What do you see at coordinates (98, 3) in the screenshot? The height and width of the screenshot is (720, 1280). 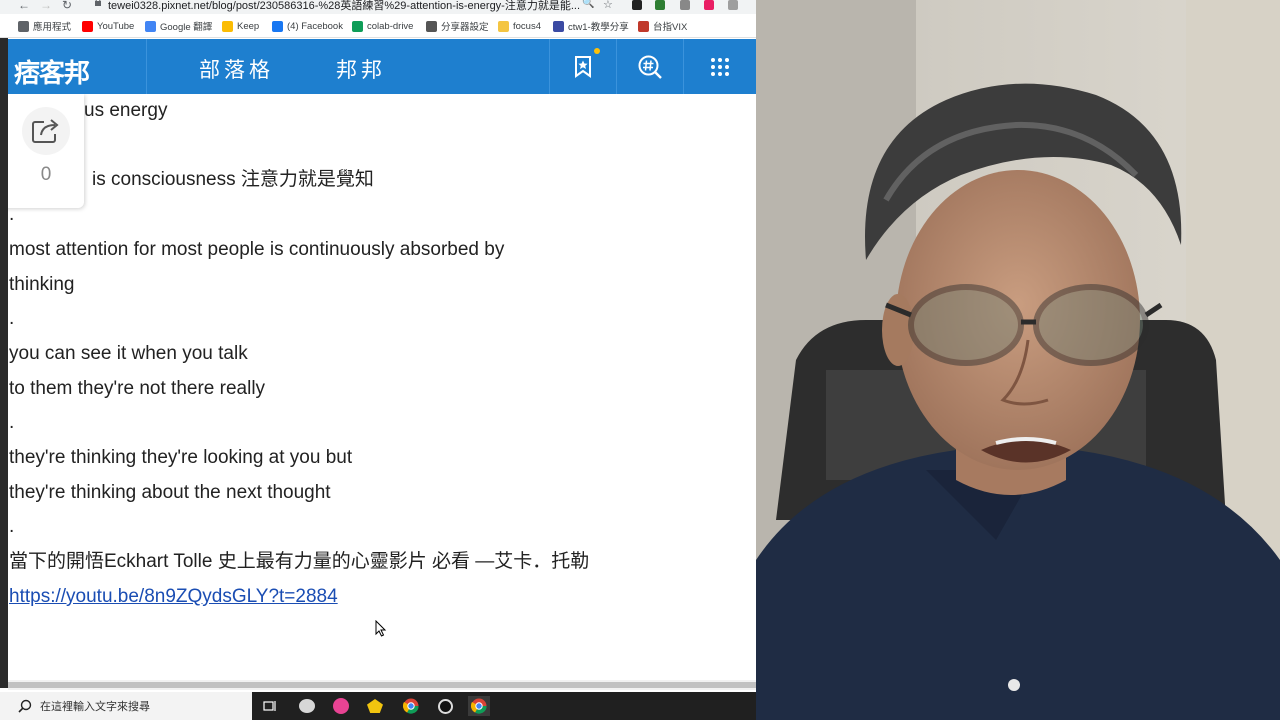 I see `lock-icon` at bounding box center [98, 3].